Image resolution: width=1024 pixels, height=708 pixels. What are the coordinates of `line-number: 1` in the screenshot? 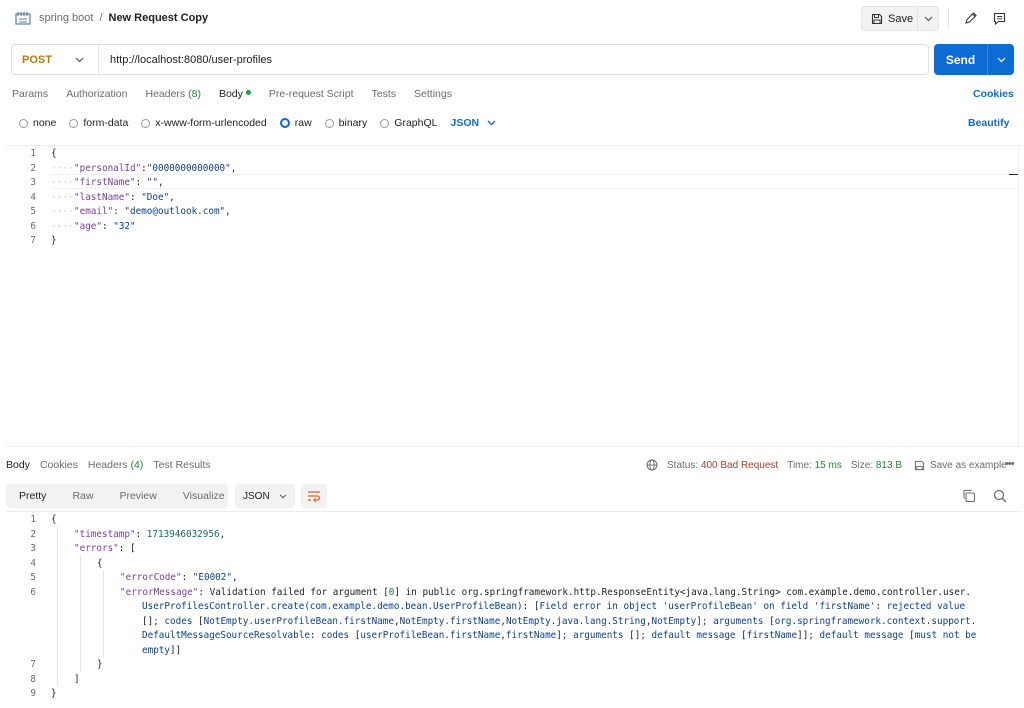 It's located at (33, 153).